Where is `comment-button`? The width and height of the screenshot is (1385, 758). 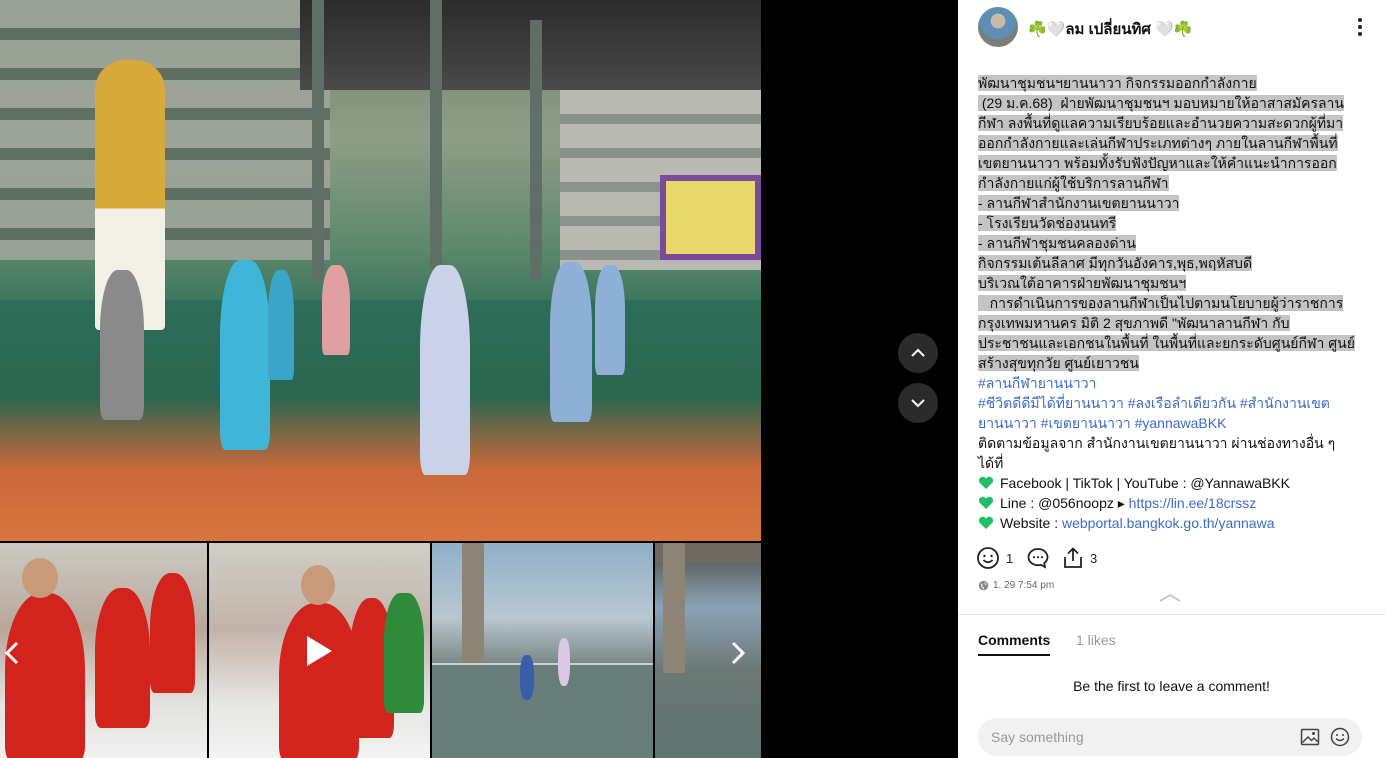
comment-button is located at coordinates (1041, 558).